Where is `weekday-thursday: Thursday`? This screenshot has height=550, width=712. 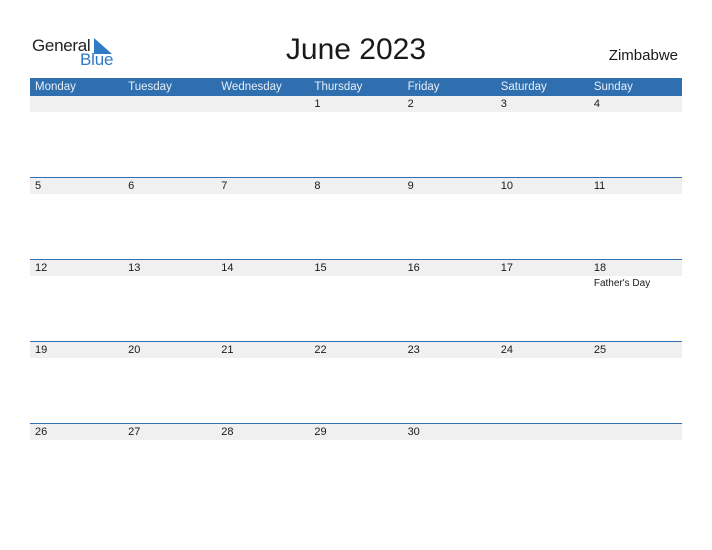
weekday-thursday: Thursday is located at coordinates (338, 87).